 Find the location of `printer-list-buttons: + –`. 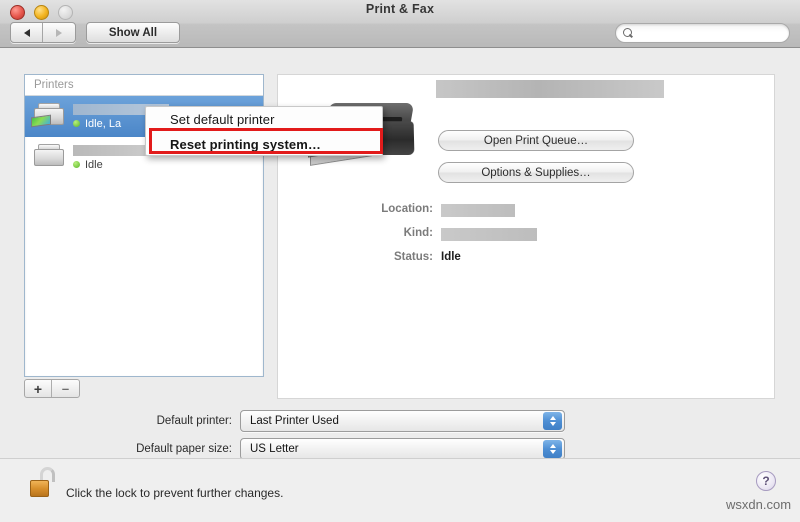

printer-list-buttons: + – is located at coordinates (52, 388).